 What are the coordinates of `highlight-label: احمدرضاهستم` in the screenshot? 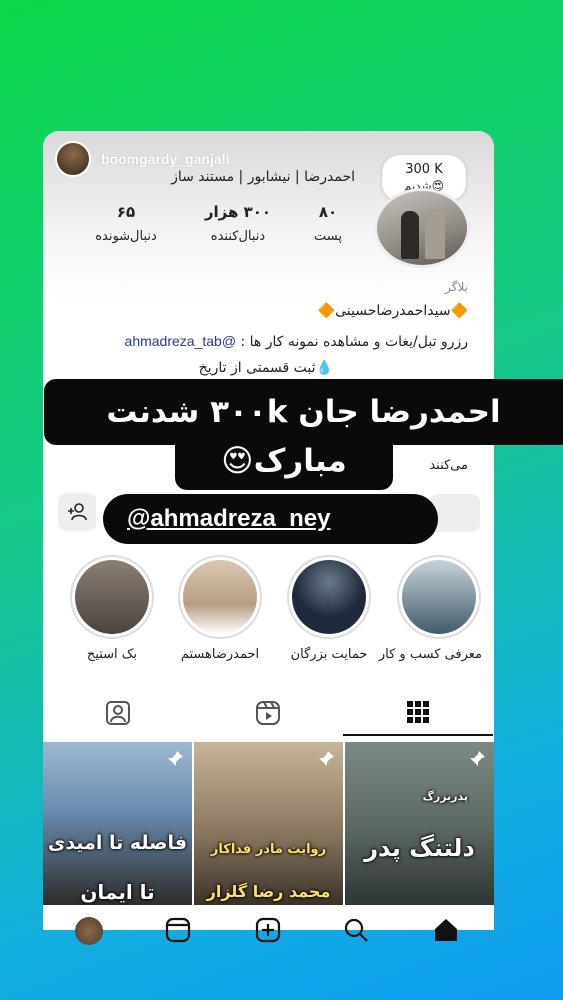 It's located at (220, 654).